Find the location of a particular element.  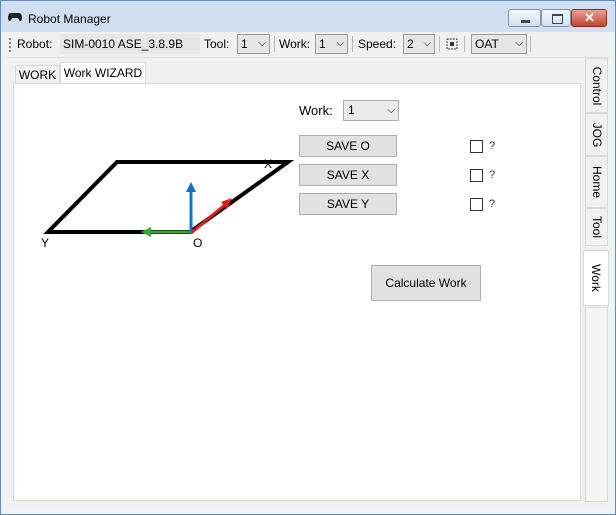

tab-label: Work WIZARD is located at coordinates (103, 73).